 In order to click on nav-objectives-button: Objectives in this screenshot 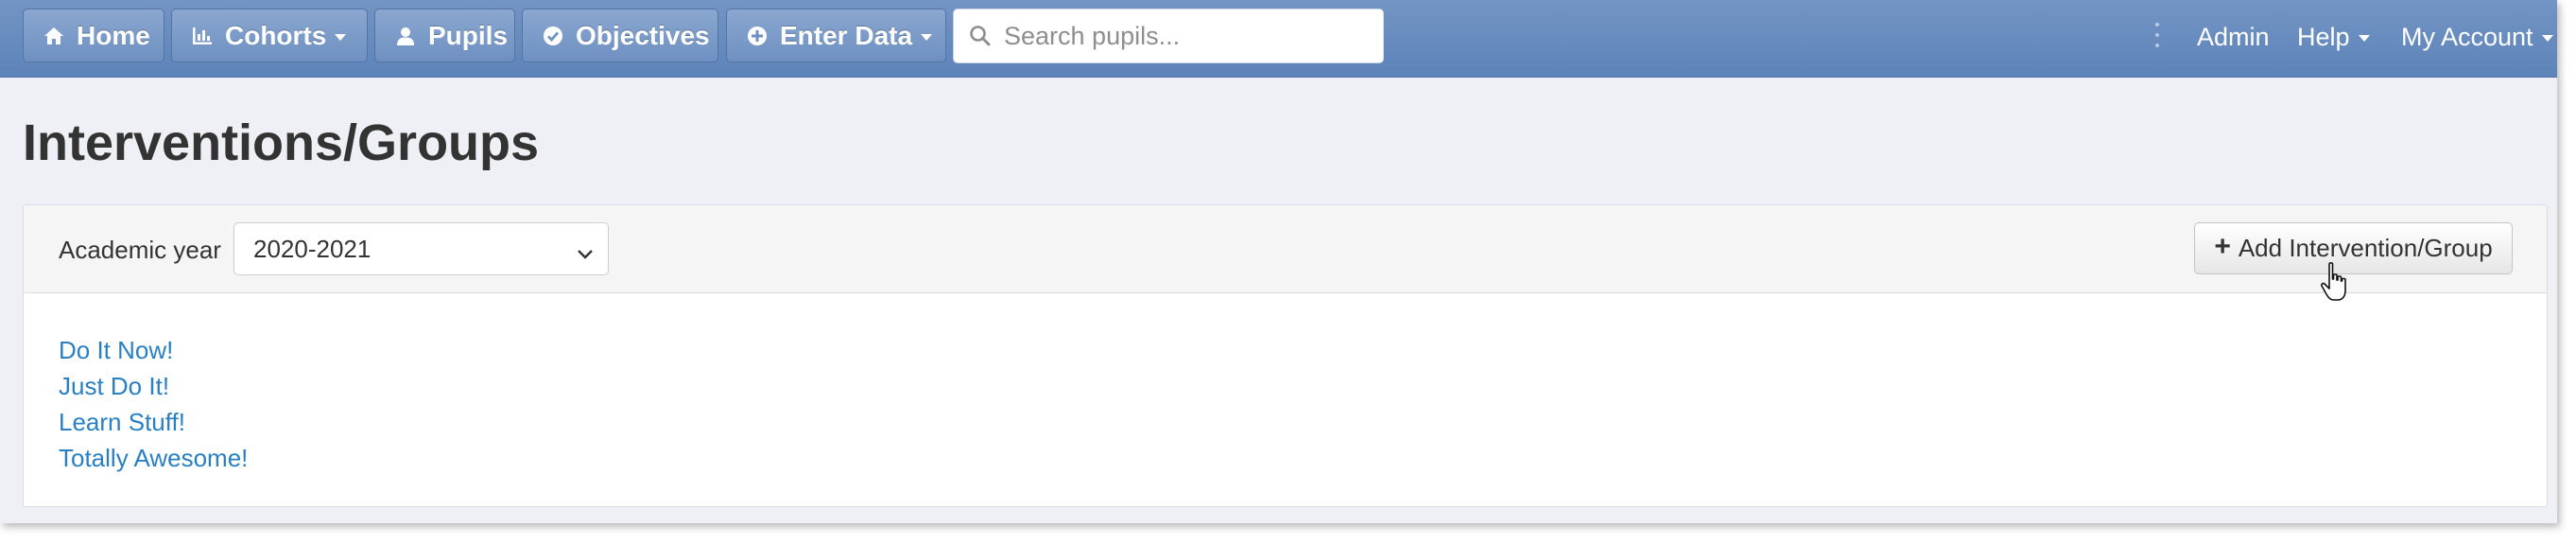, I will do `click(620, 36)`.